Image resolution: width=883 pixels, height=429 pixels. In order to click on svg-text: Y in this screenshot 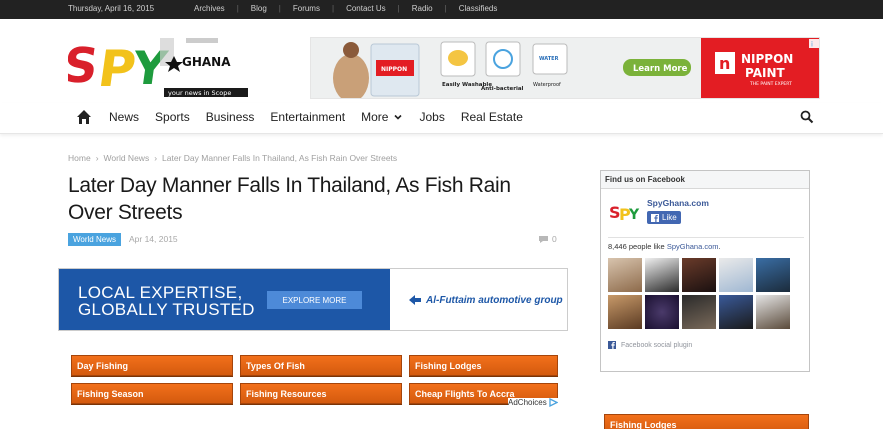, I will do `click(634, 215)`.